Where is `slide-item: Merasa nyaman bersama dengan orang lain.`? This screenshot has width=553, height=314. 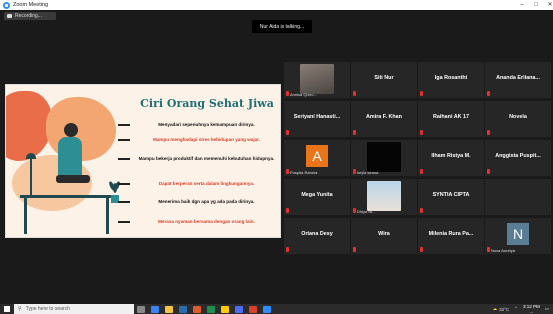
slide-item: Merasa nyaman bersama dengan orang lain. is located at coordinates (199, 222).